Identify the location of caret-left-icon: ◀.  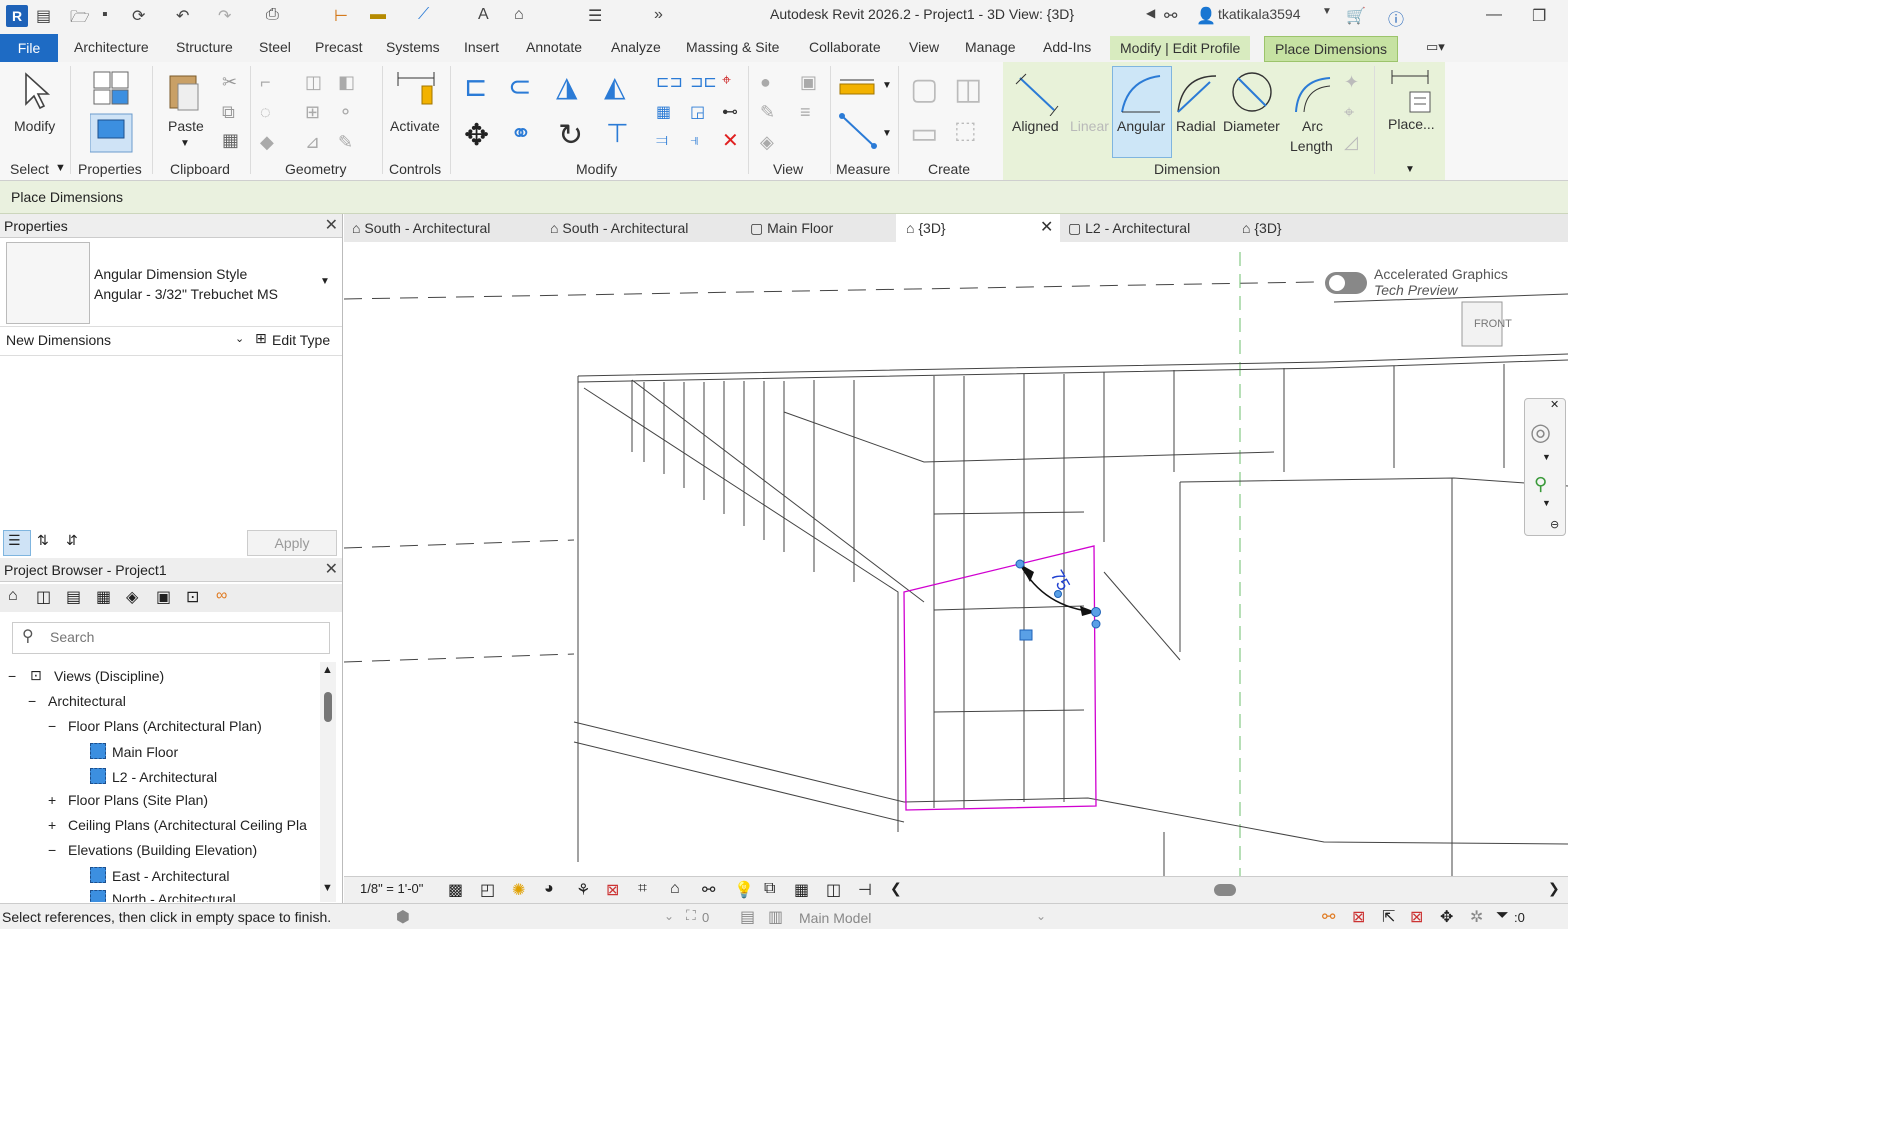
(1150, 13).